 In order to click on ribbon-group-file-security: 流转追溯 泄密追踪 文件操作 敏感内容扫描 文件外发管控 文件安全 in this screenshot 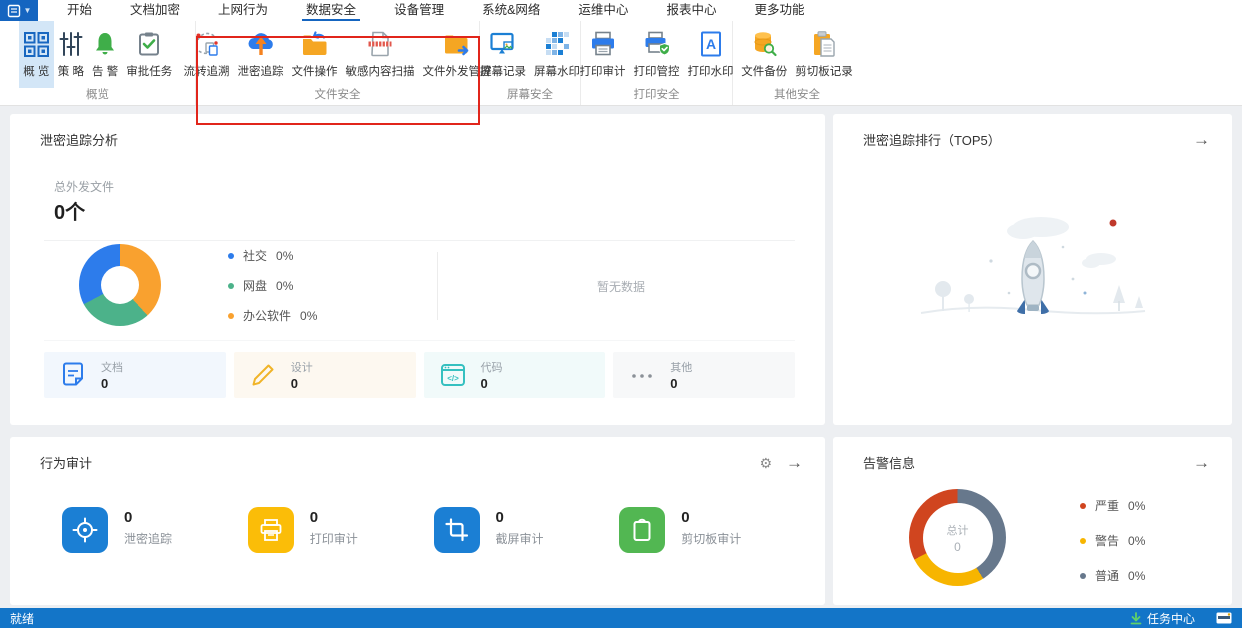, I will do `click(338, 63)`.